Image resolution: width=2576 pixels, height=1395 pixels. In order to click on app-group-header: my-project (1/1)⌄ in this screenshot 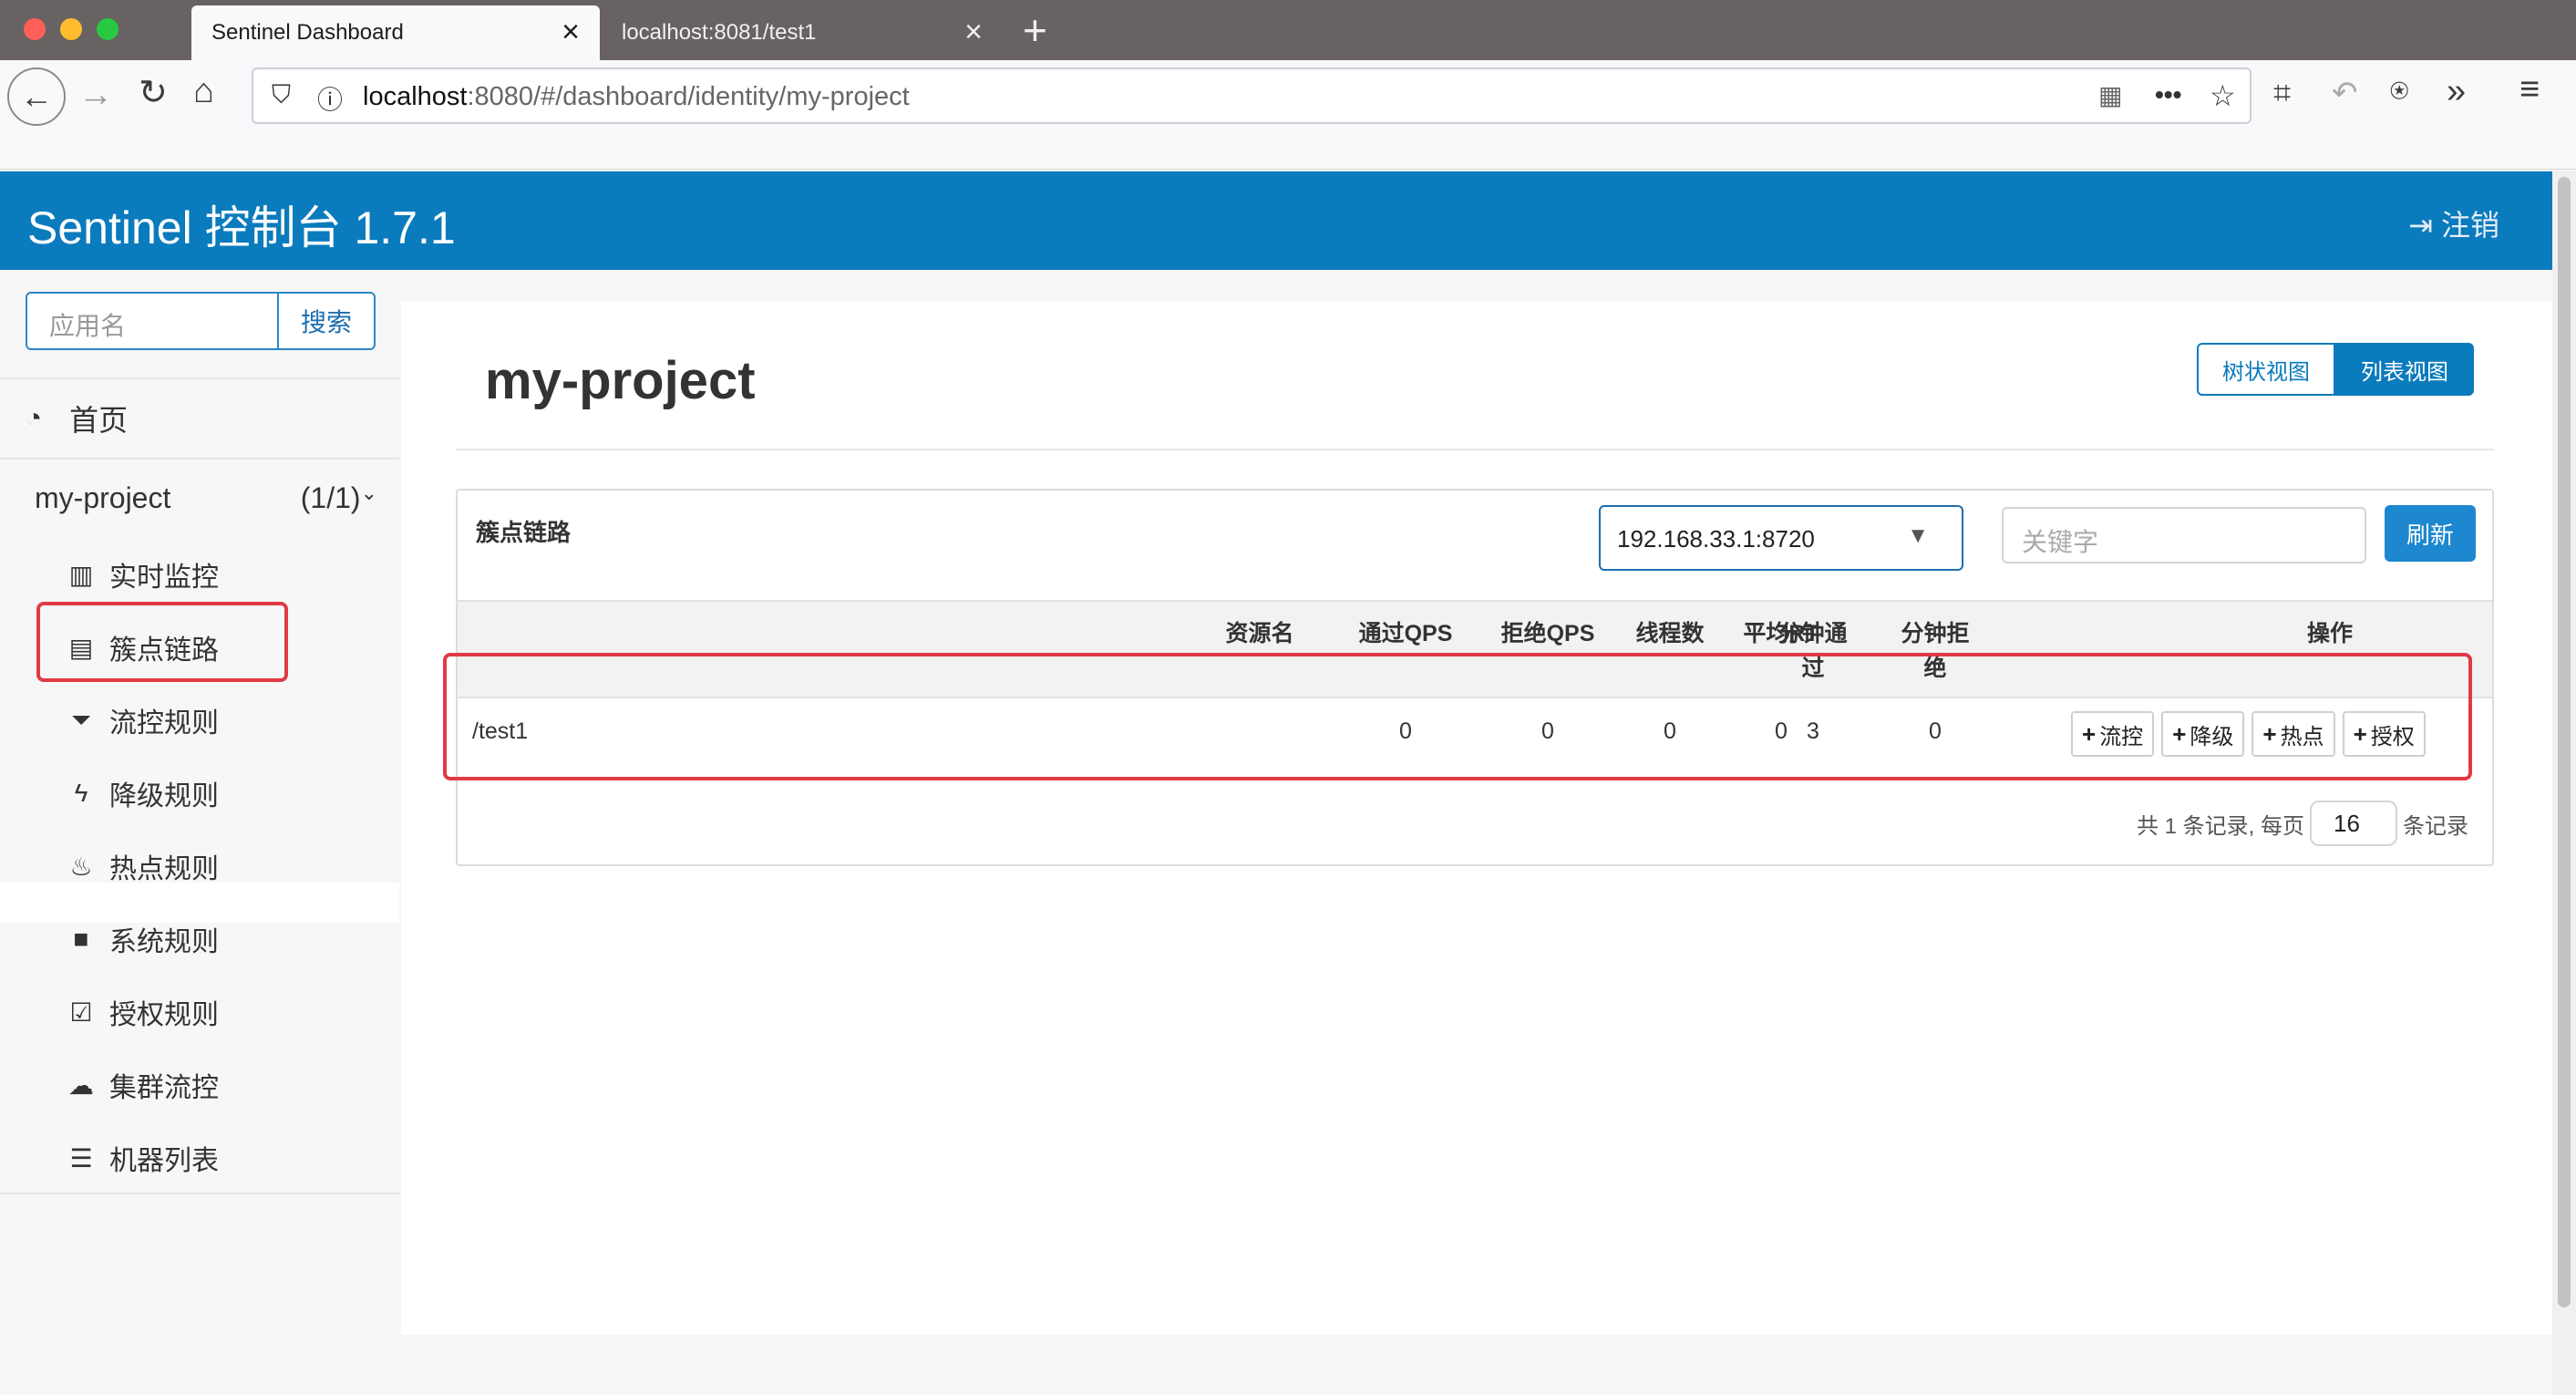, I will do `click(206, 498)`.